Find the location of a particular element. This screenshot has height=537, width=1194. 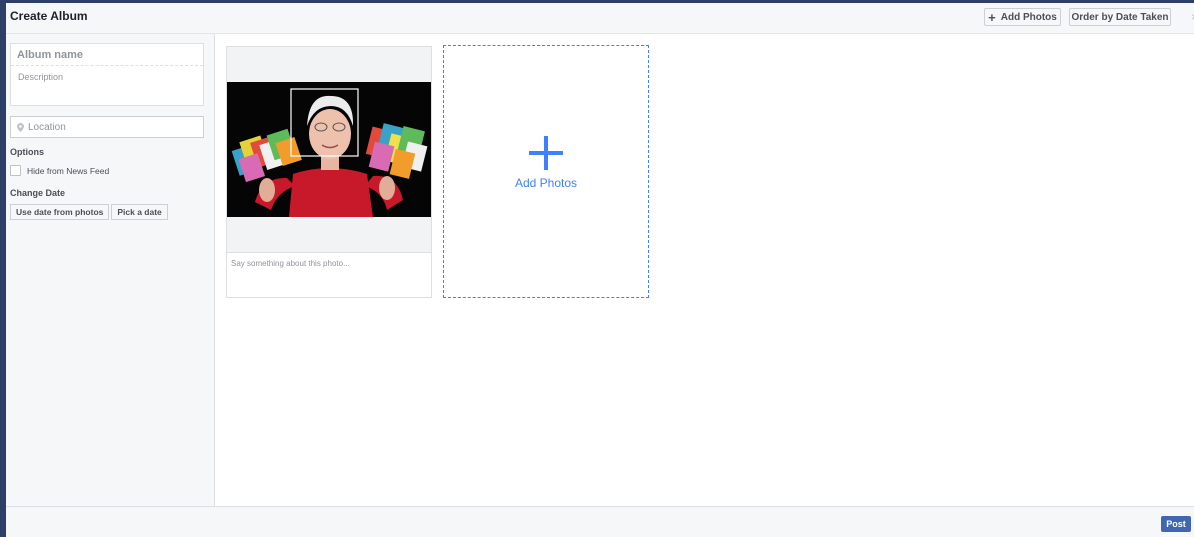

album-name-input: Album name is located at coordinates (107, 55).